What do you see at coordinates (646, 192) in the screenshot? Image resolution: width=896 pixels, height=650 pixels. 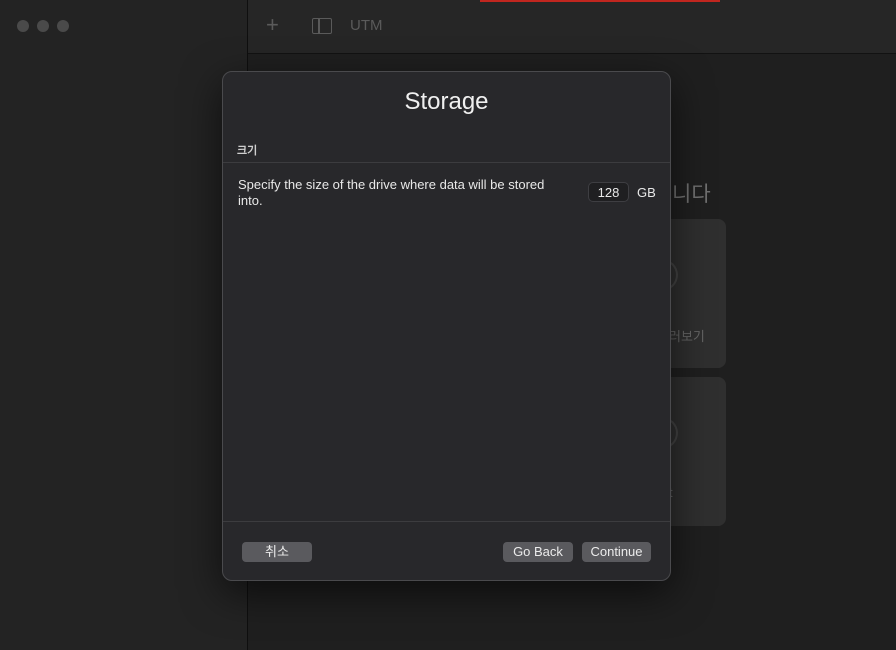 I see `size-unit: GB` at bounding box center [646, 192].